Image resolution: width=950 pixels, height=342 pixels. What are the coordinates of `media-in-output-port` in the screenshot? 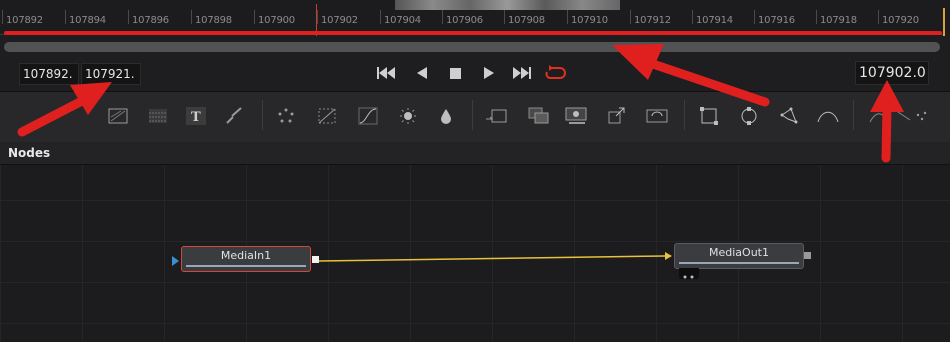 It's located at (315, 259).